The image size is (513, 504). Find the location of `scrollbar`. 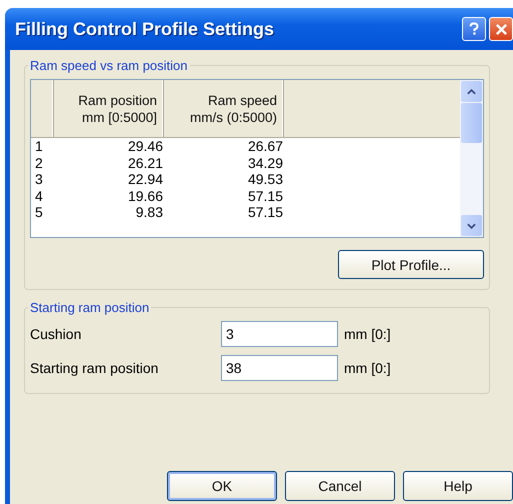

scrollbar is located at coordinates (471, 158).